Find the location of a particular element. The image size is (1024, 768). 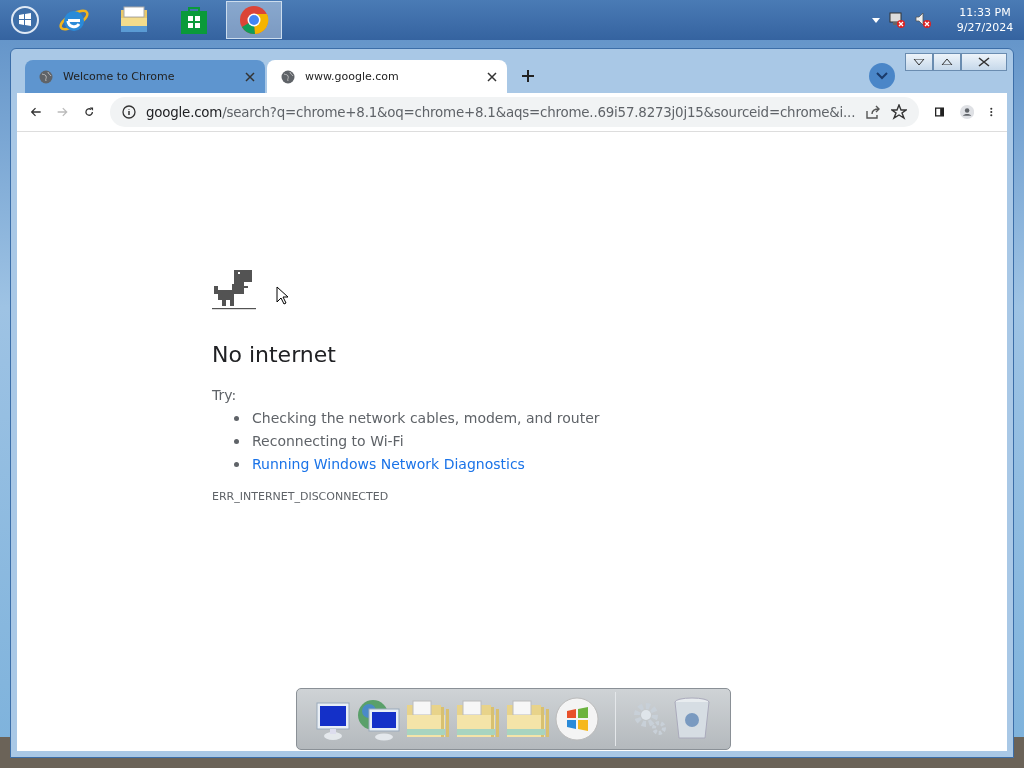

diagnostics-link: Running Windows Network Diagnostics is located at coordinates (388, 464).